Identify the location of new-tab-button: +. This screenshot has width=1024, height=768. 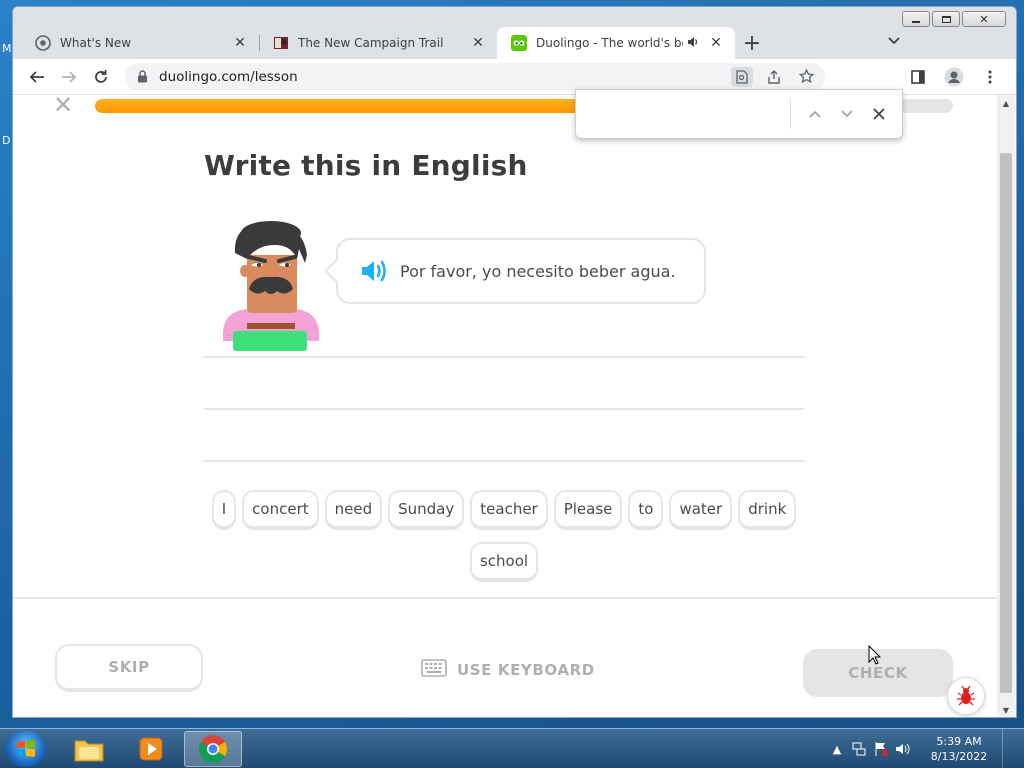
(752, 43).